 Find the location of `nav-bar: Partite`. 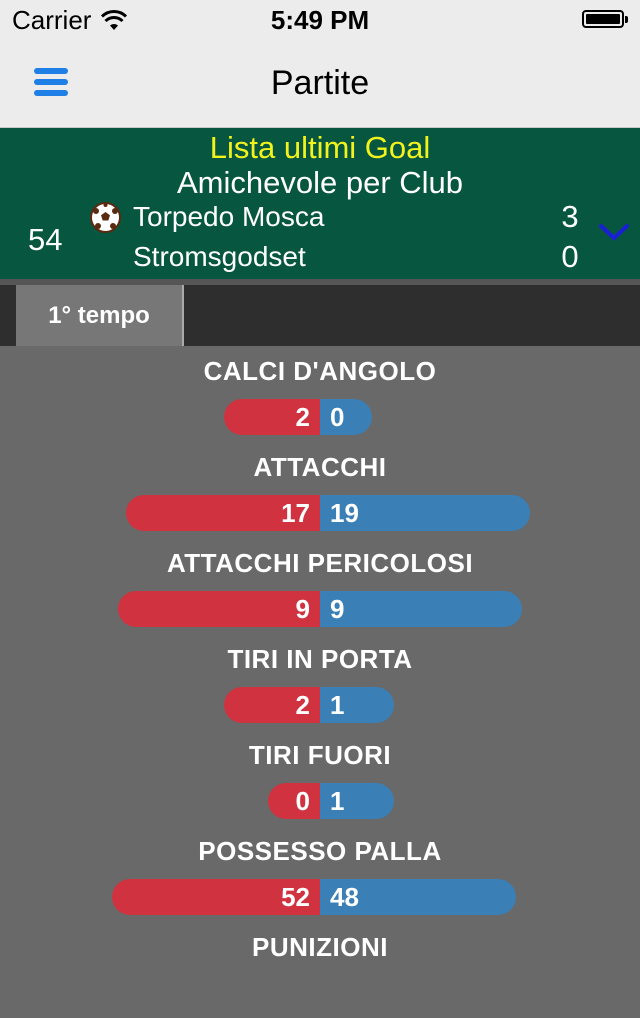

nav-bar: Partite is located at coordinates (320, 84).